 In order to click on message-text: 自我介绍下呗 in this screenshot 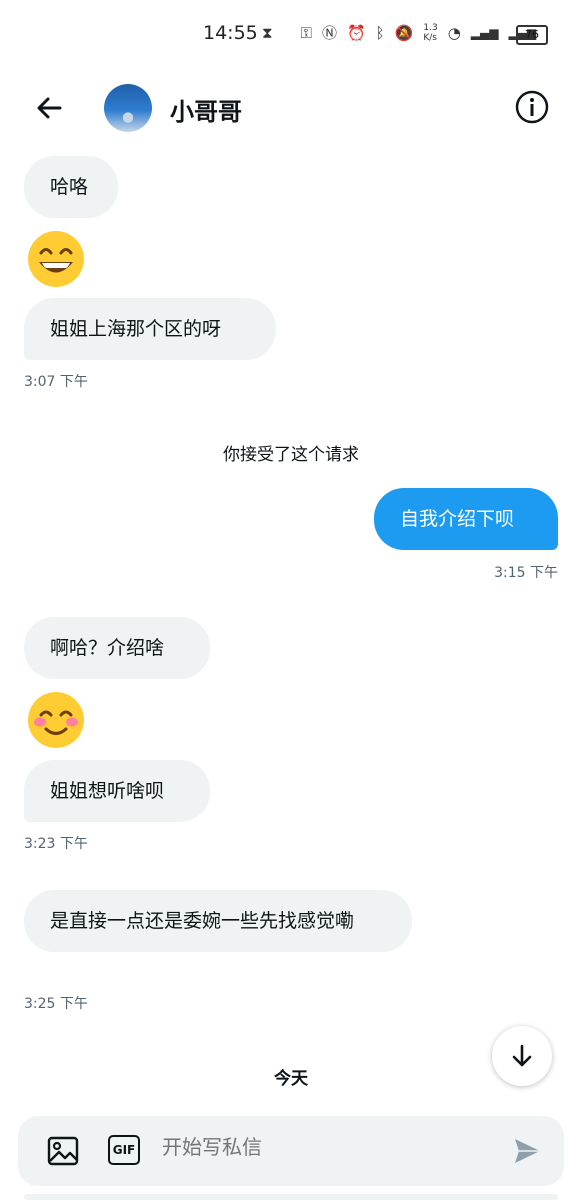, I will do `click(457, 519)`.